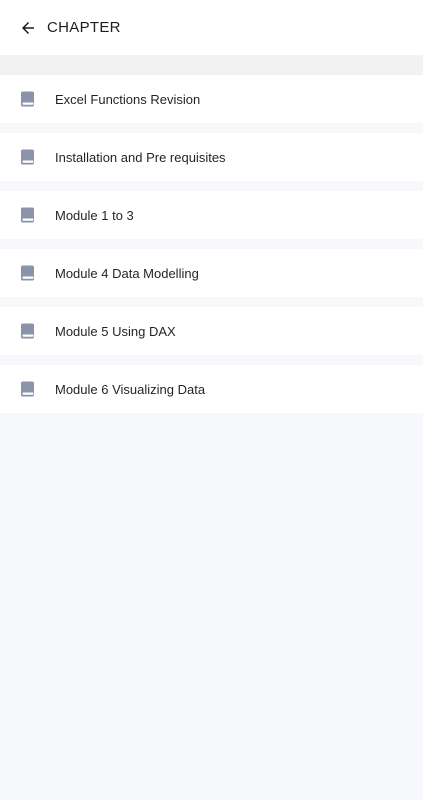 The width and height of the screenshot is (423, 800). What do you see at coordinates (211, 215) in the screenshot?
I see `chapter-item-module-1-to-3: Module 1 to 3` at bounding box center [211, 215].